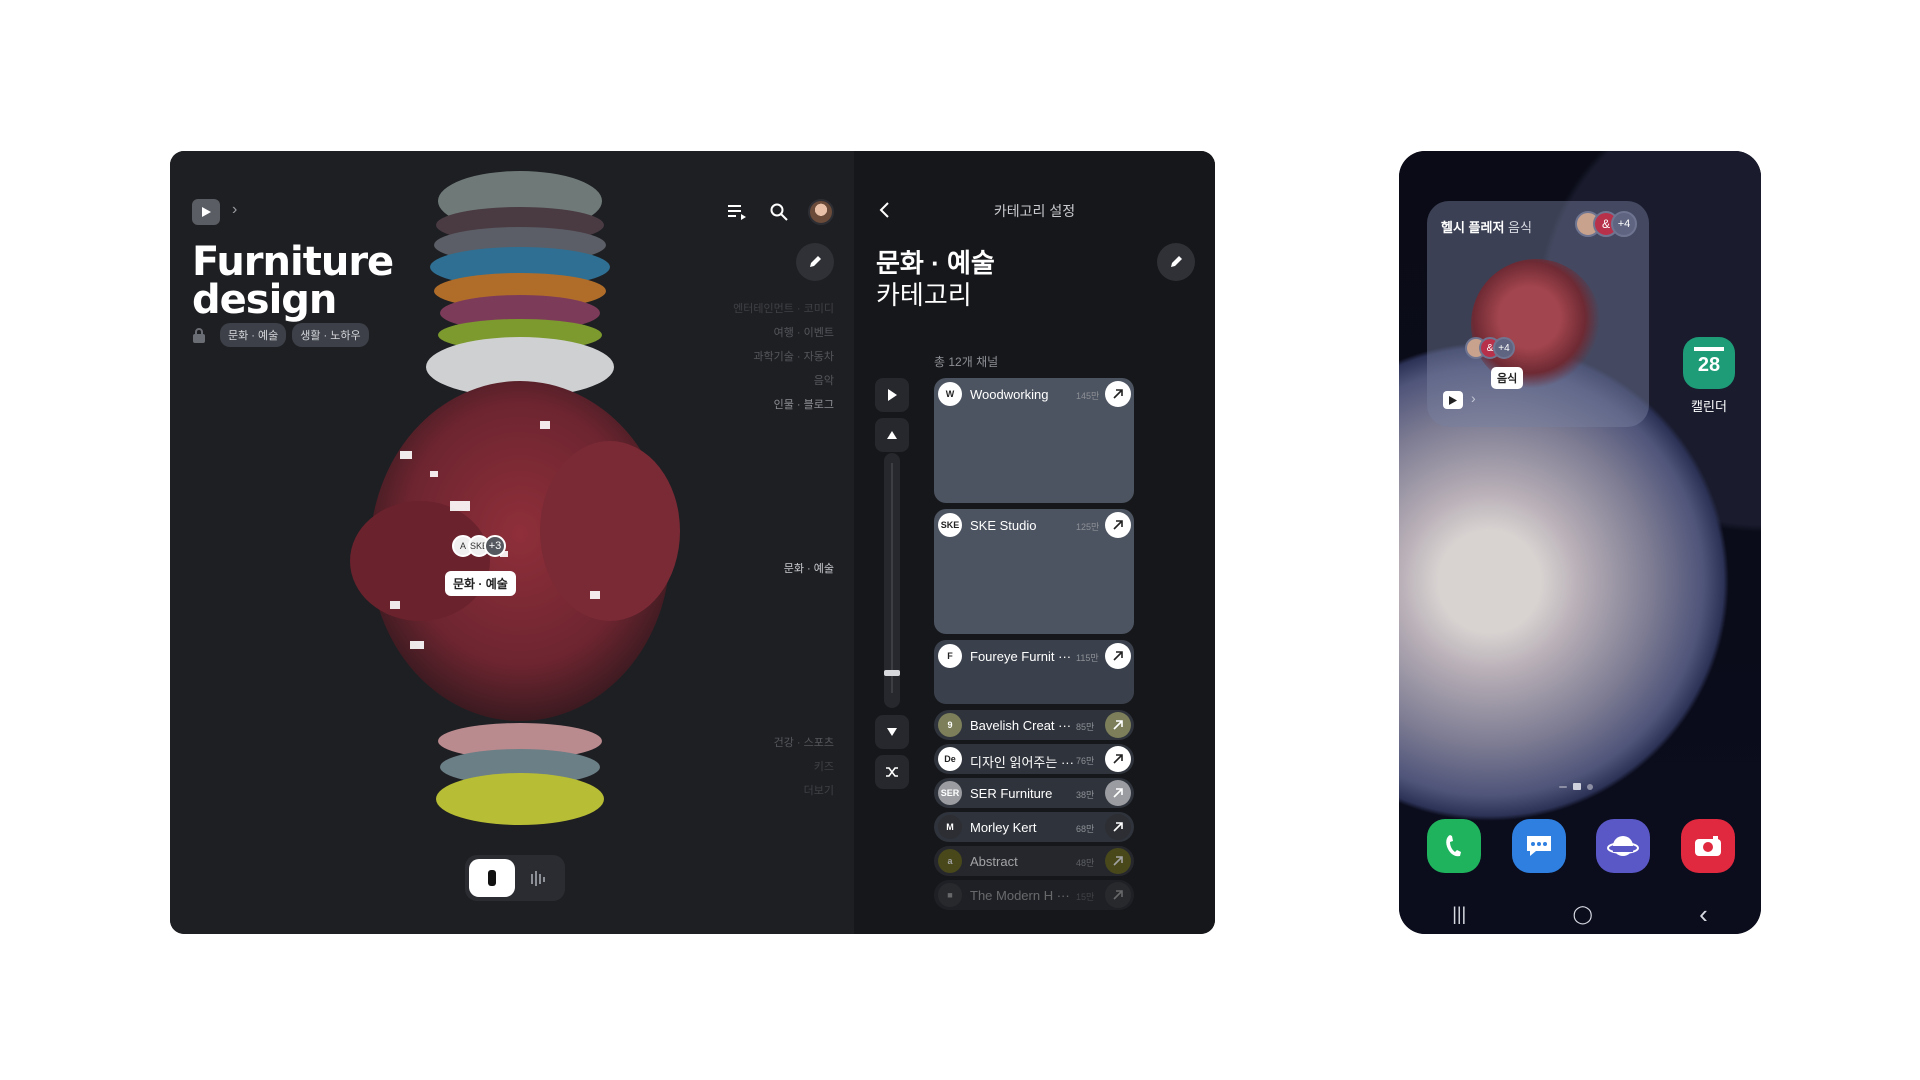  I want to click on view-mode-toggle, so click(515, 878).